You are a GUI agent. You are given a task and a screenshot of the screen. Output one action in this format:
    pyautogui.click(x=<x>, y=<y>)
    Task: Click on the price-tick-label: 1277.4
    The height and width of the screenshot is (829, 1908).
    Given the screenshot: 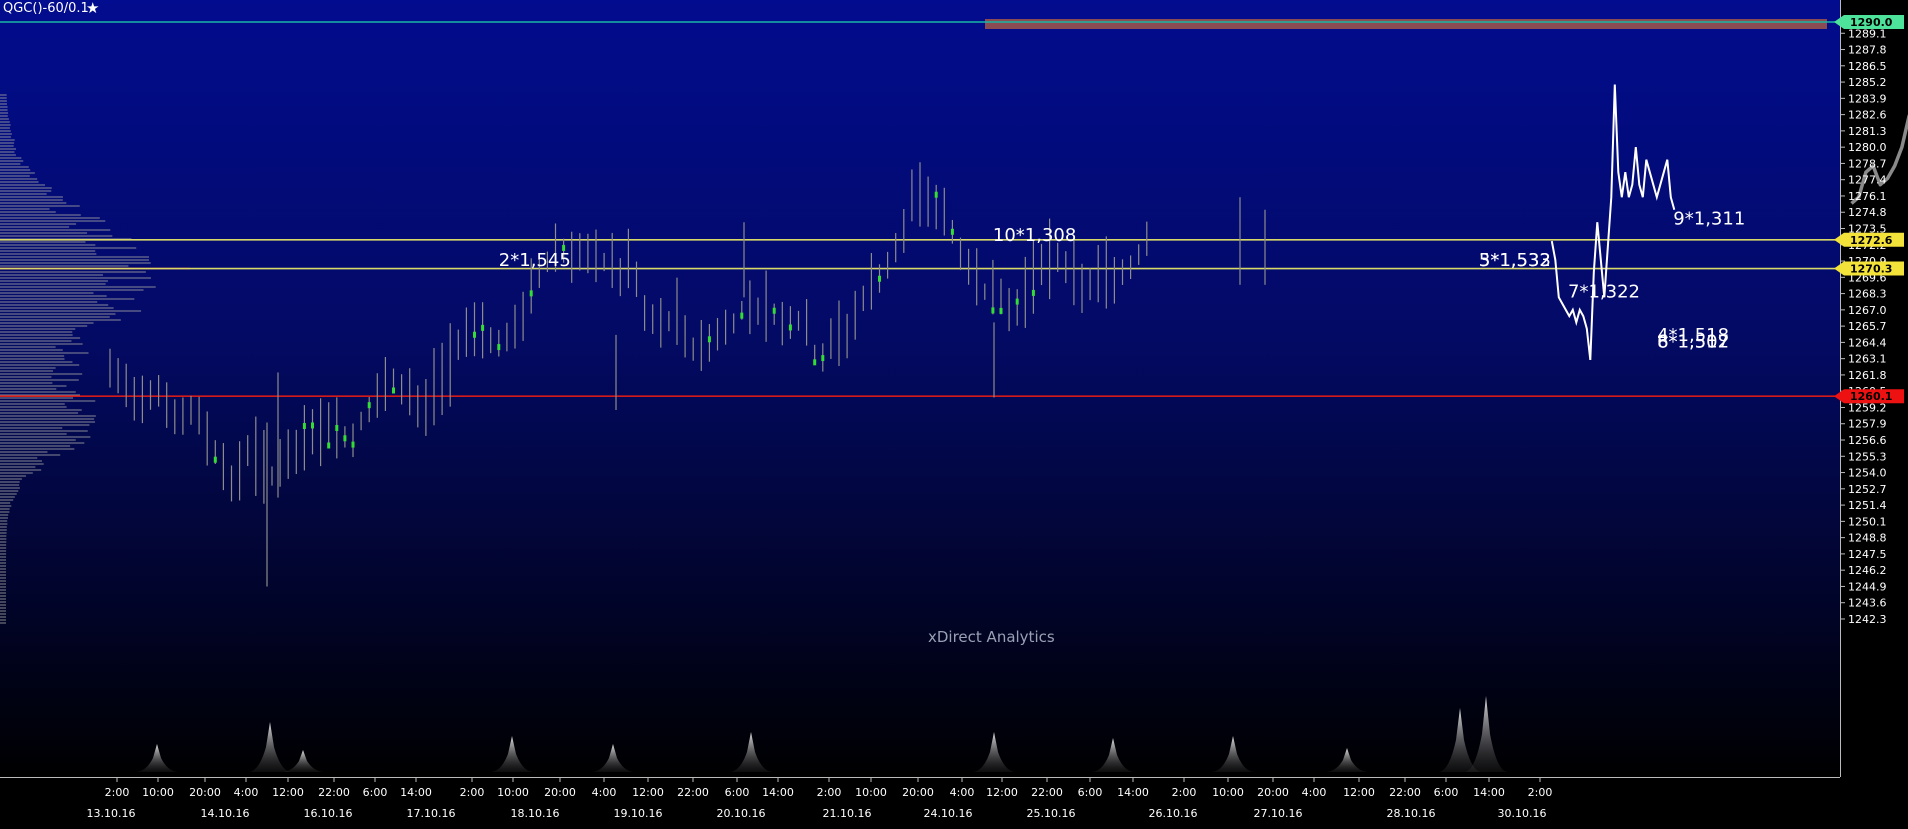 What is the action you would take?
    pyautogui.click(x=1867, y=180)
    